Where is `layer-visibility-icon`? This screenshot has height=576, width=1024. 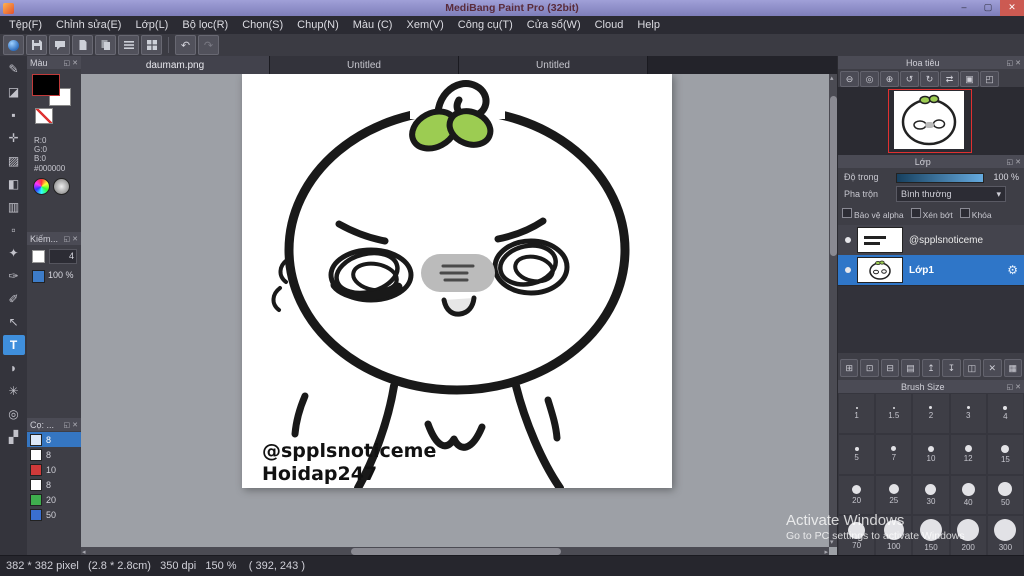
layer-visibility-icon is located at coordinates (848, 240).